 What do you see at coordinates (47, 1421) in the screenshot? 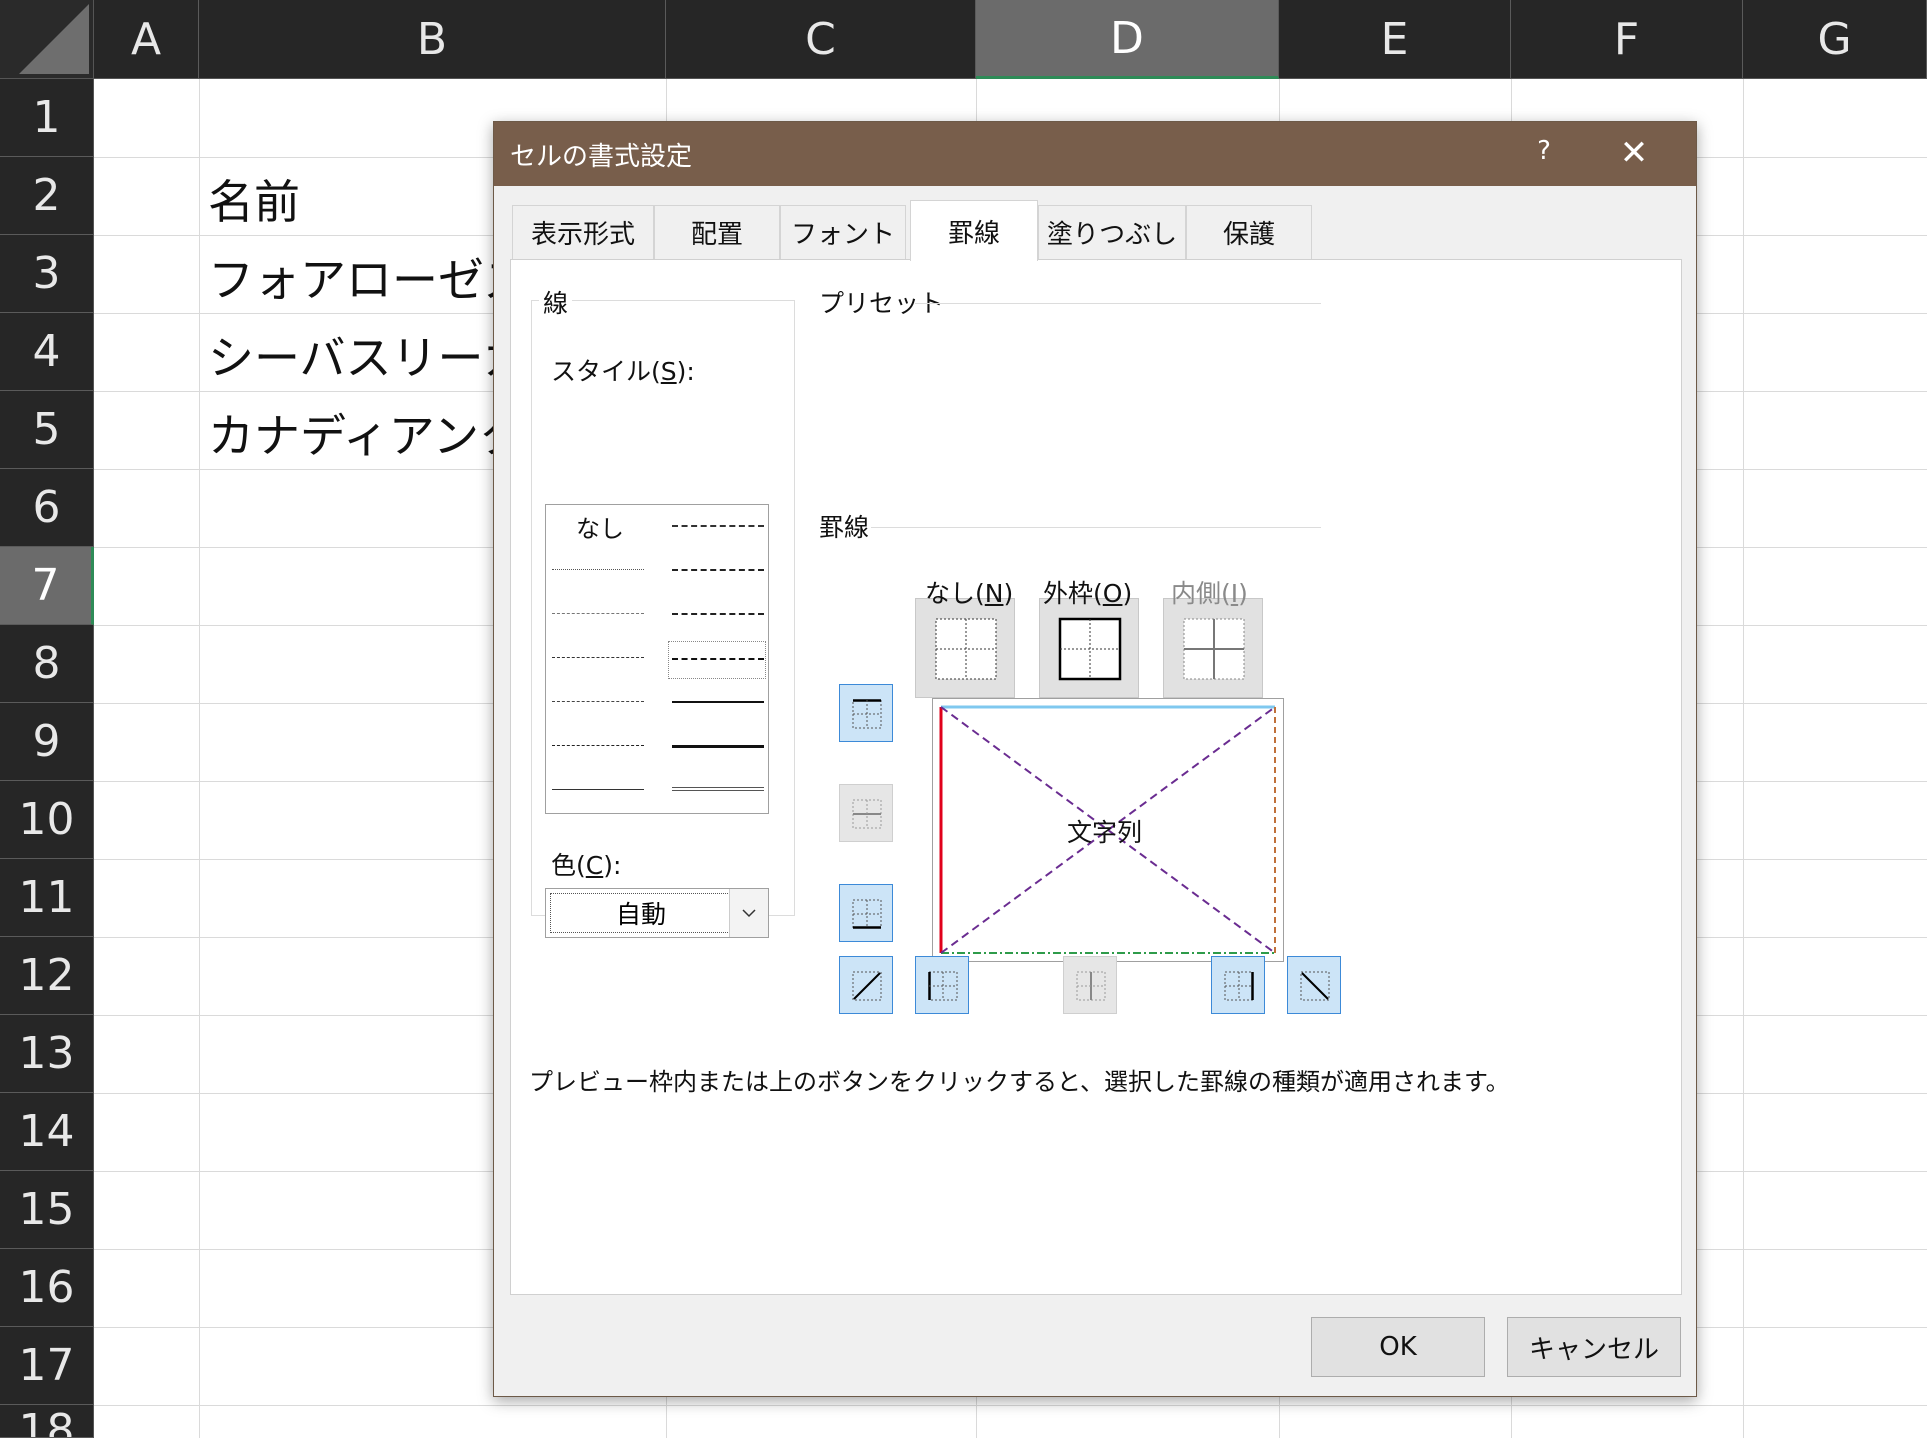
I see `row-header-18: 18` at bounding box center [47, 1421].